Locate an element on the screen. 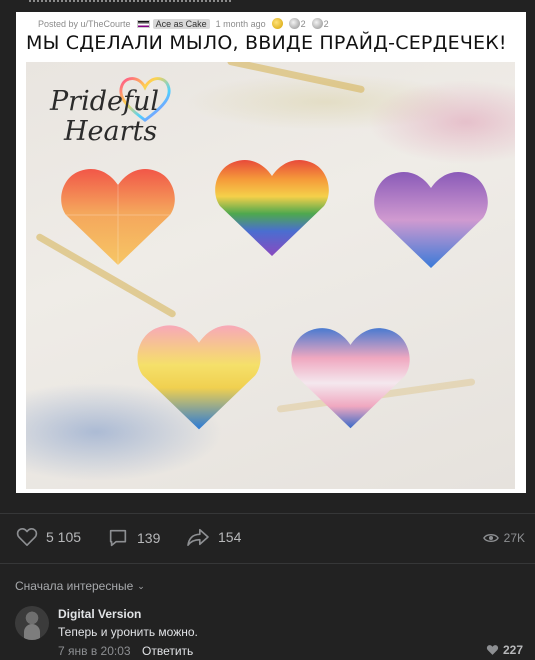 Image resolution: width=535 pixels, height=660 pixels. comments-sort-dropdown: Сначала интересные ⌄ is located at coordinates (80, 586).